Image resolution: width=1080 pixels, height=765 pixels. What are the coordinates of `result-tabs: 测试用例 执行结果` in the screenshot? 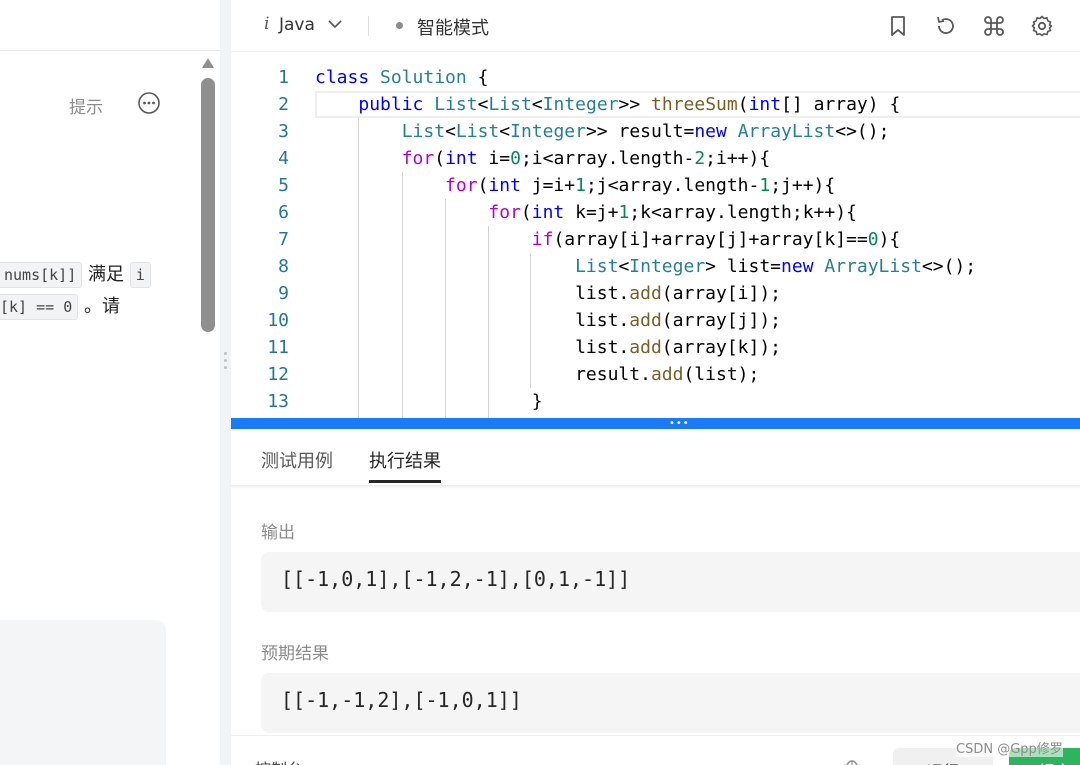 It's located at (655, 457).